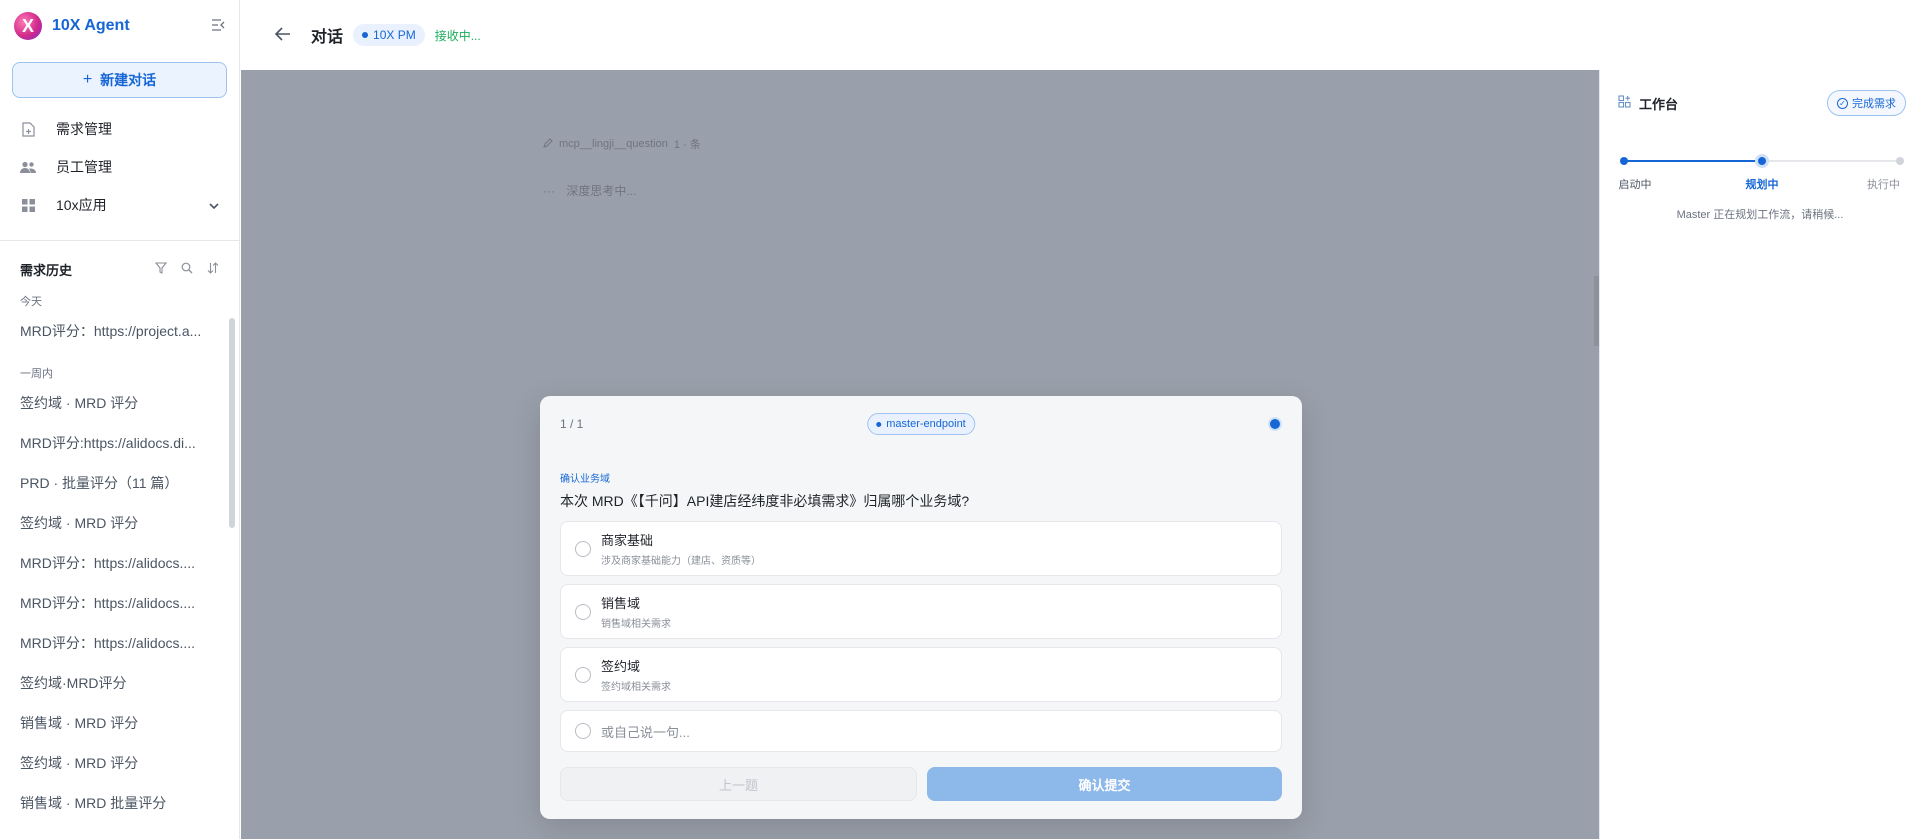 This screenshot has width=1920, height=839. Describe the element at coordinates (738, 784) in the screenshot. I see `previous-question-button: 上一题` at that location.